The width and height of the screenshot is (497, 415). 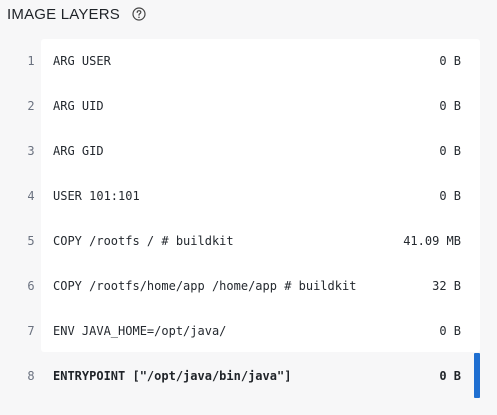 I want to click on layer-size: 32 B, so click(x=446, y=286).